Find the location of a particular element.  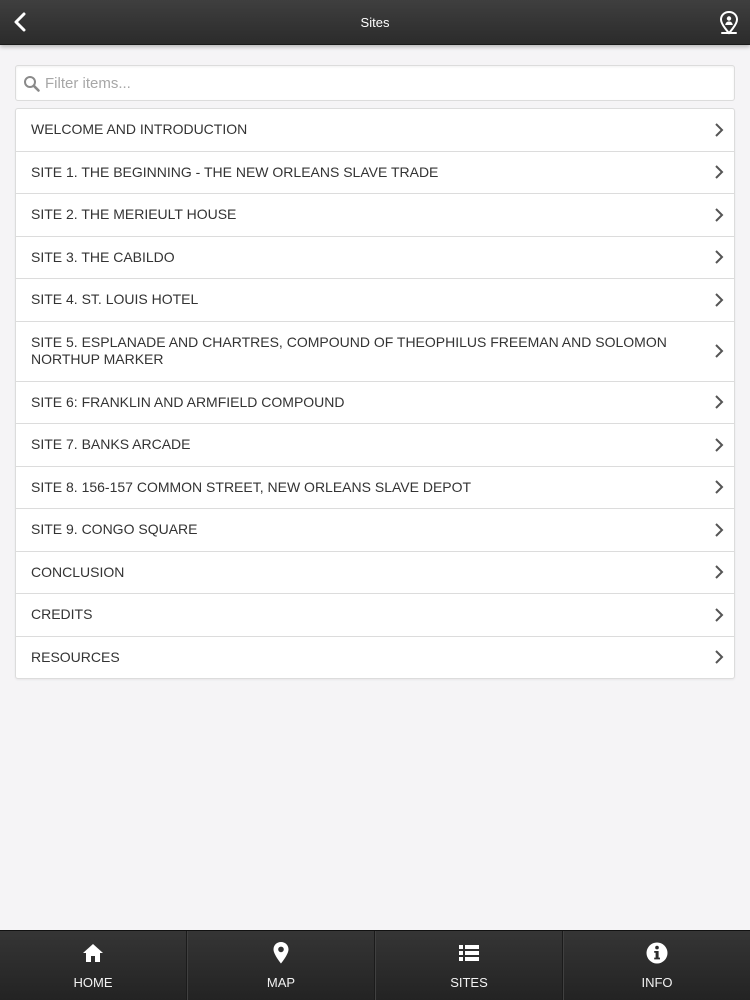

page-title: Sites is located at coordinates (375, 22).